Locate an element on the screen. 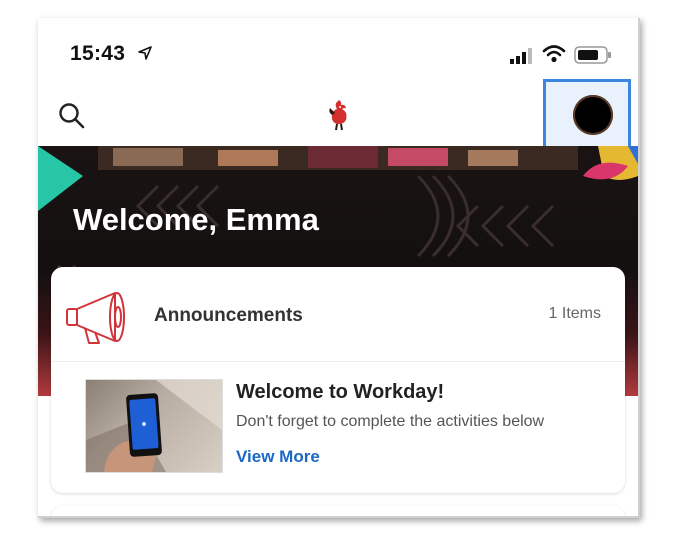 The image size is (696, 534). megaphone-icon is located at coordinates (97, 318).